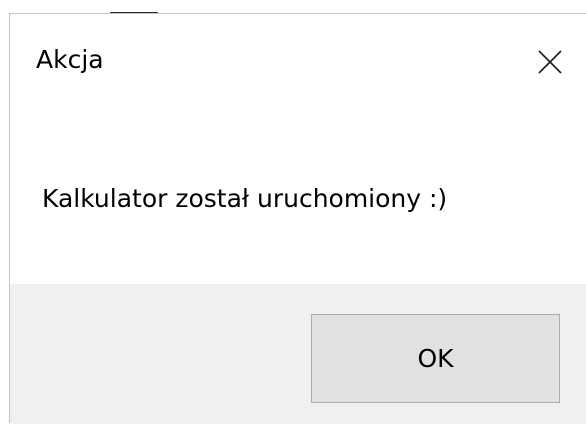 The height and width of the screenshot is (424, 586). I want to click on close-icon, so click(550, 62).